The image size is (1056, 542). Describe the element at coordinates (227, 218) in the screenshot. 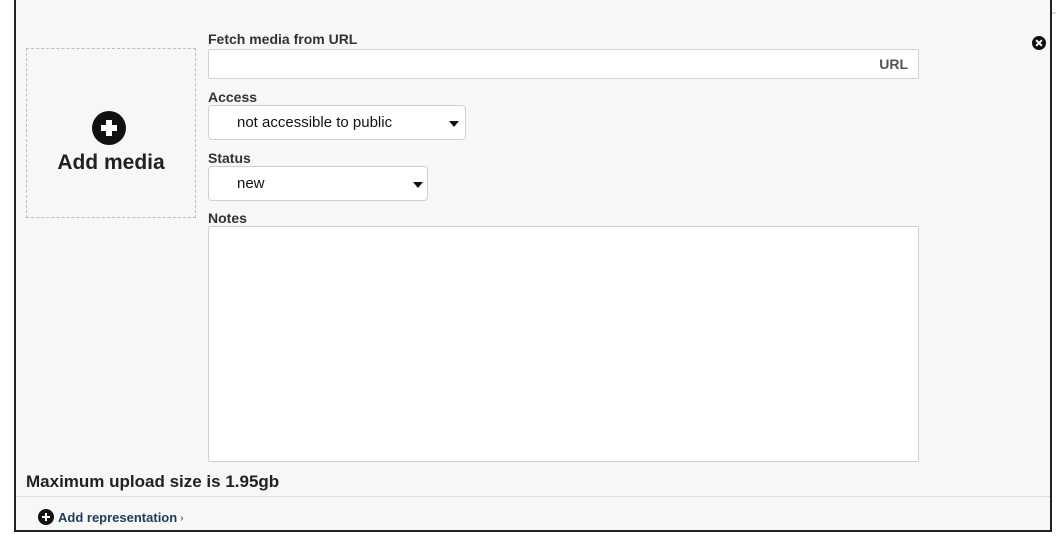

I see `notes-label: Notes` at that location.